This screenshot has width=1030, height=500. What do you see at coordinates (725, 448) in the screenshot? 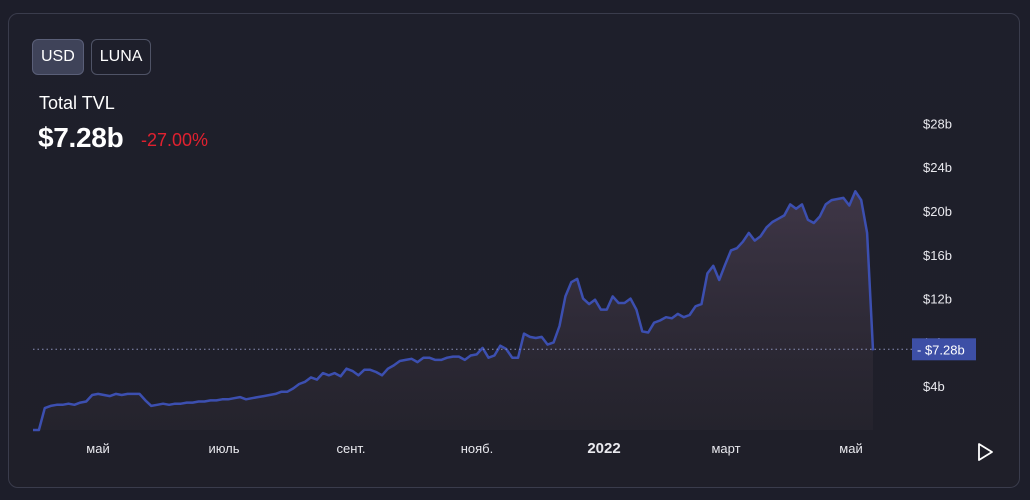
I see `x-tick-label: март` at bounding box center [725, 448].